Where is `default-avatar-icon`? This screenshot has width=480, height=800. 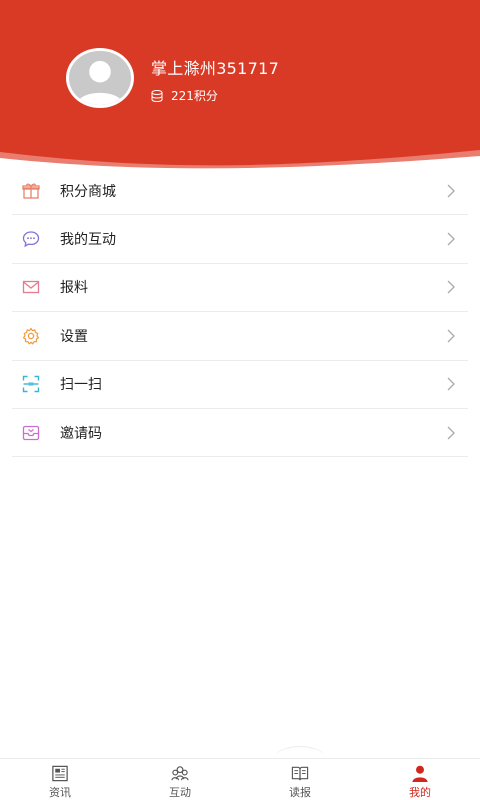 default-avatar-icon is located at coordinates (100, 78).